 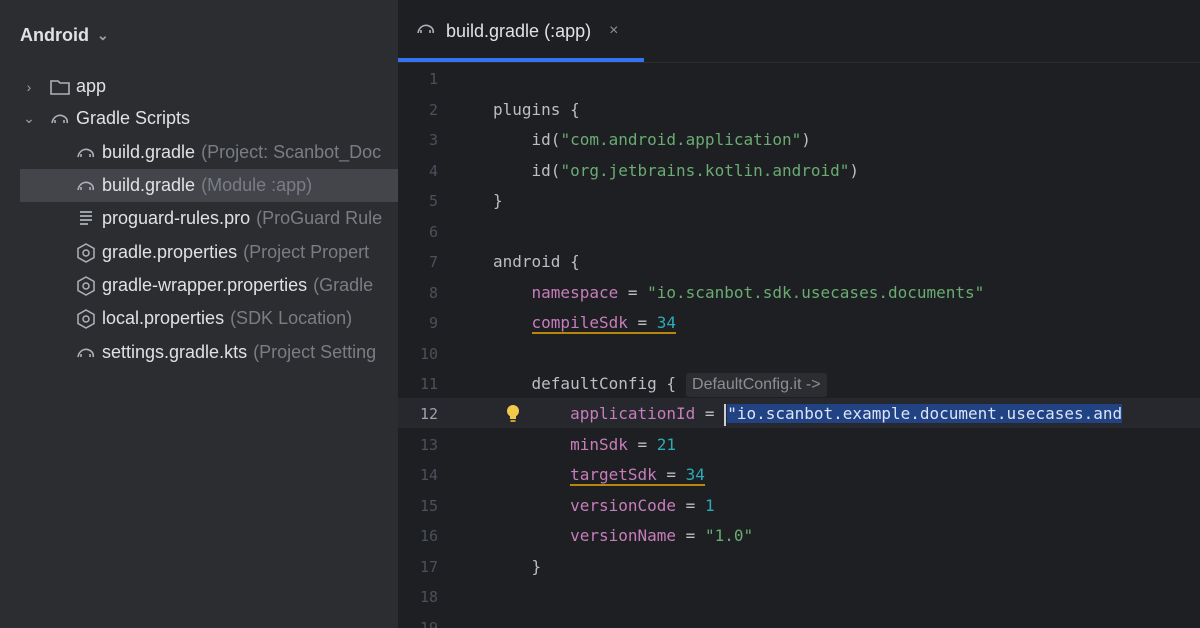 I want to click on tree-item-label: settings.gradle.kts, so click(x=175, y=352).